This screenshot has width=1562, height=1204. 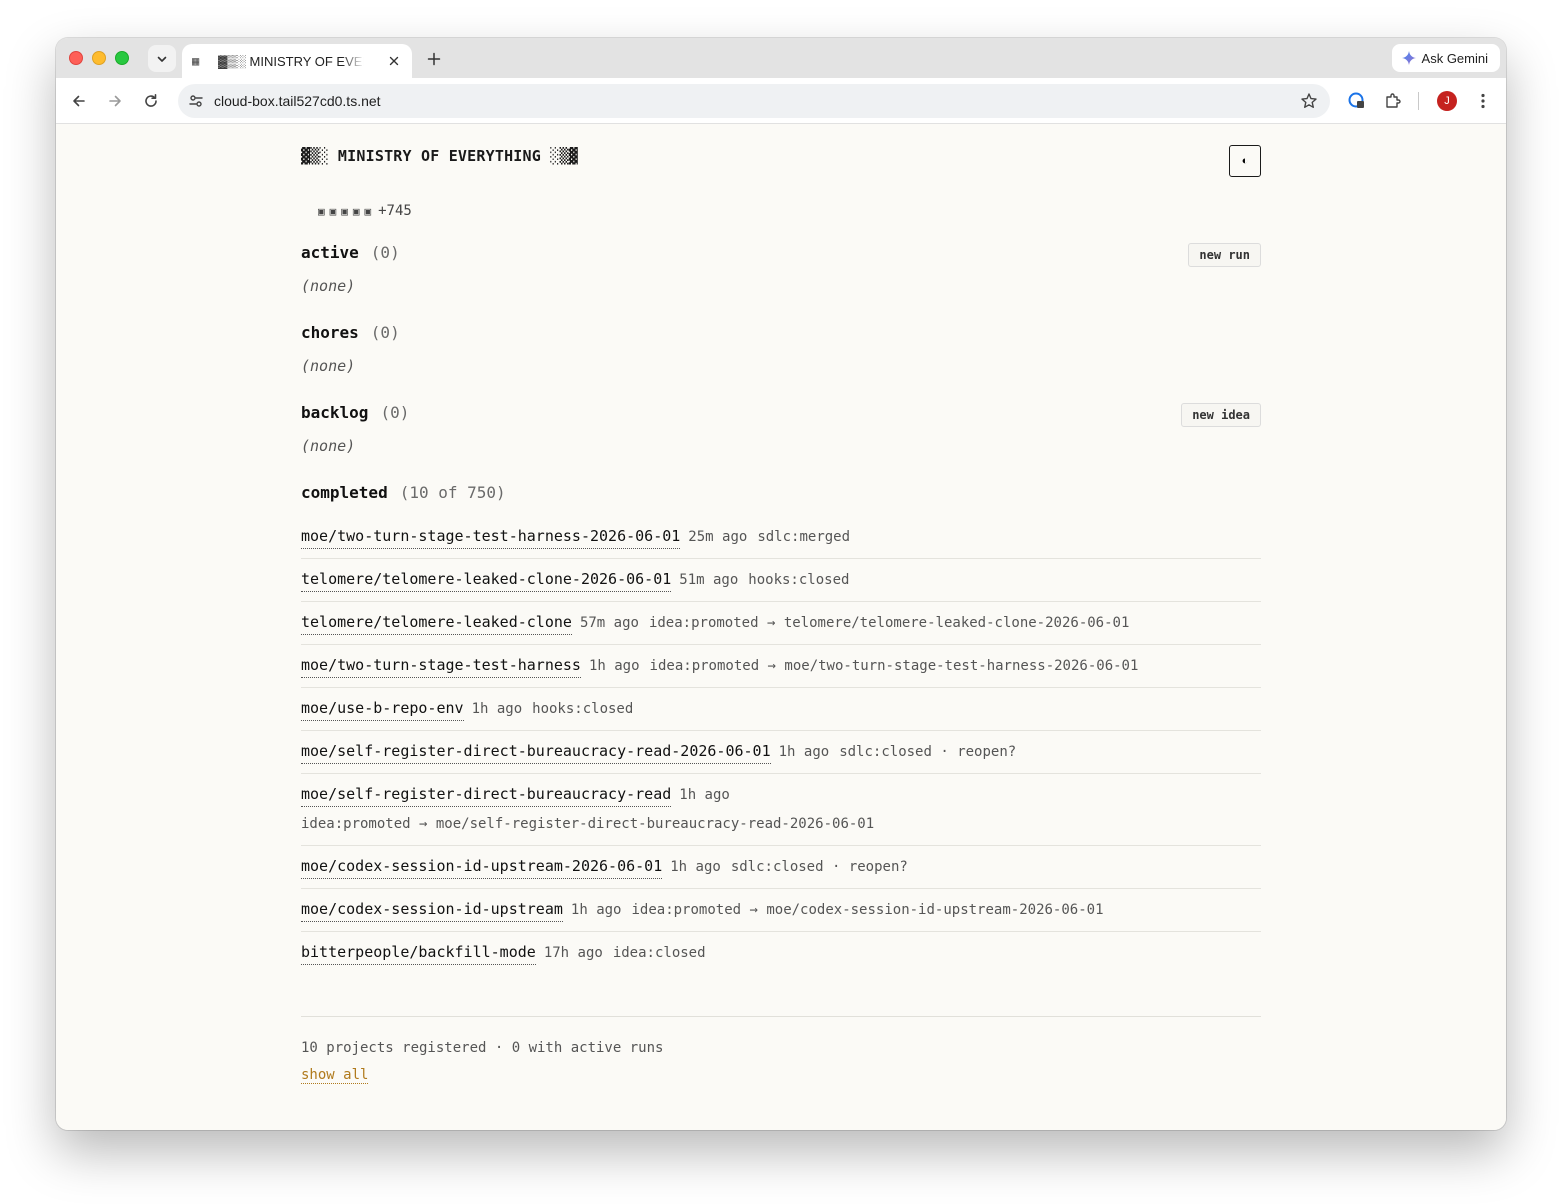 I want to click on run-link: moe/codex-session-id-upstream-2026-06-01, so click(x=482, y=868).